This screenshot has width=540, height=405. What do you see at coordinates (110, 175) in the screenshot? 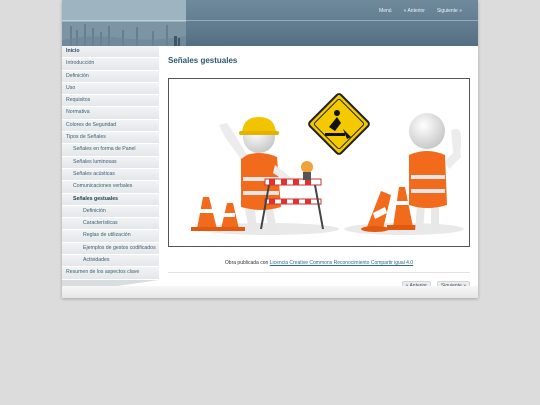
I see `sidebar-item-senales-acusticas: Señales acústicas` at bounding box center [110, 175].